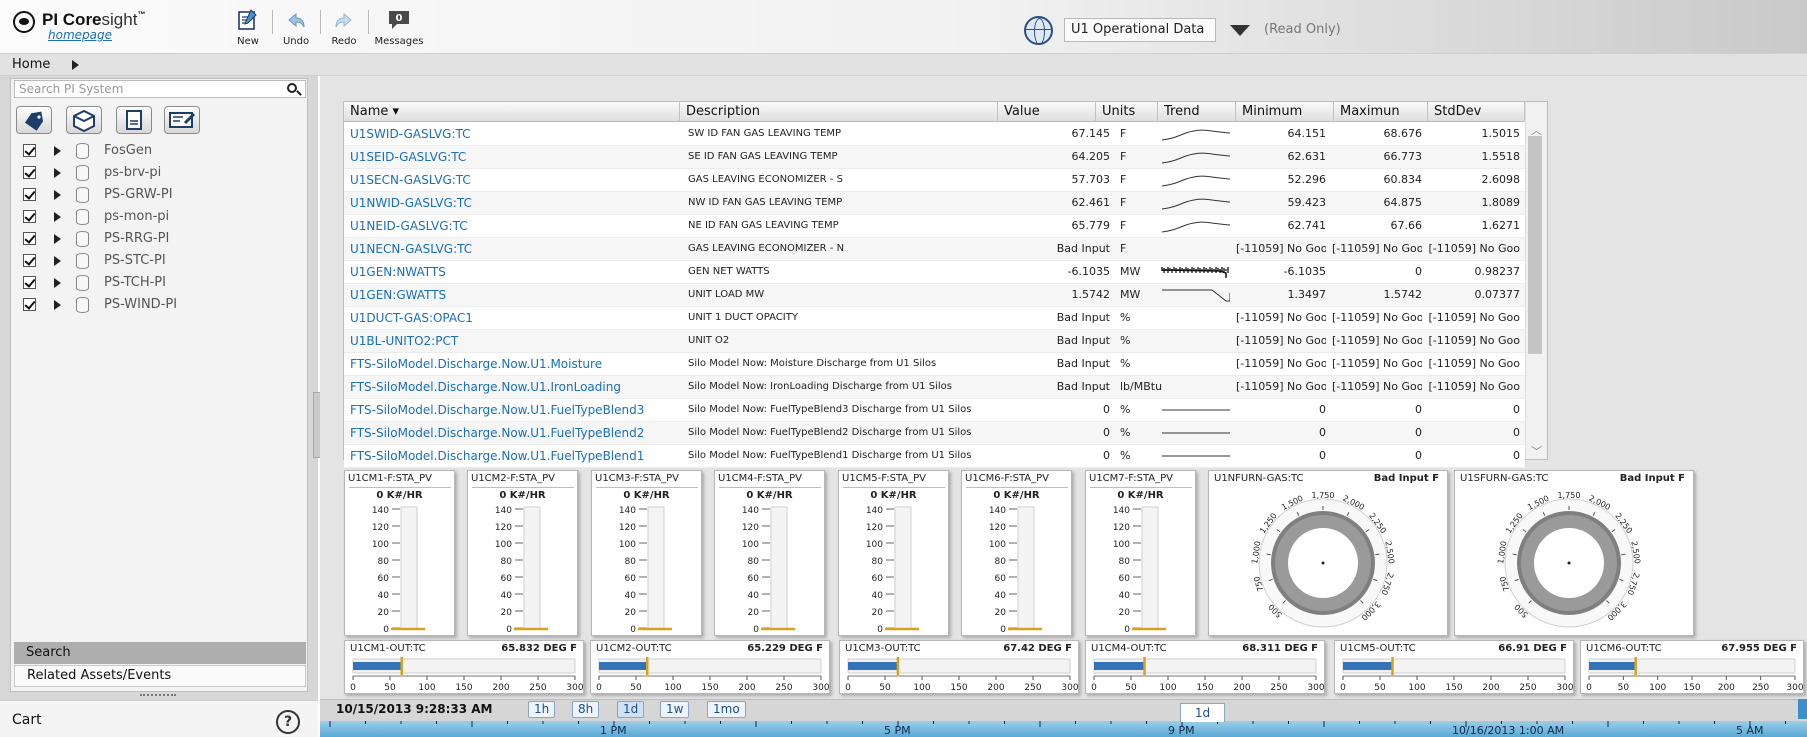 The image size is (1807, 737). What do you see at coordinates (1202, 712) in the screenshot?
I see `timeline-range-tab: 1d` at bounding box center [1202, 712].